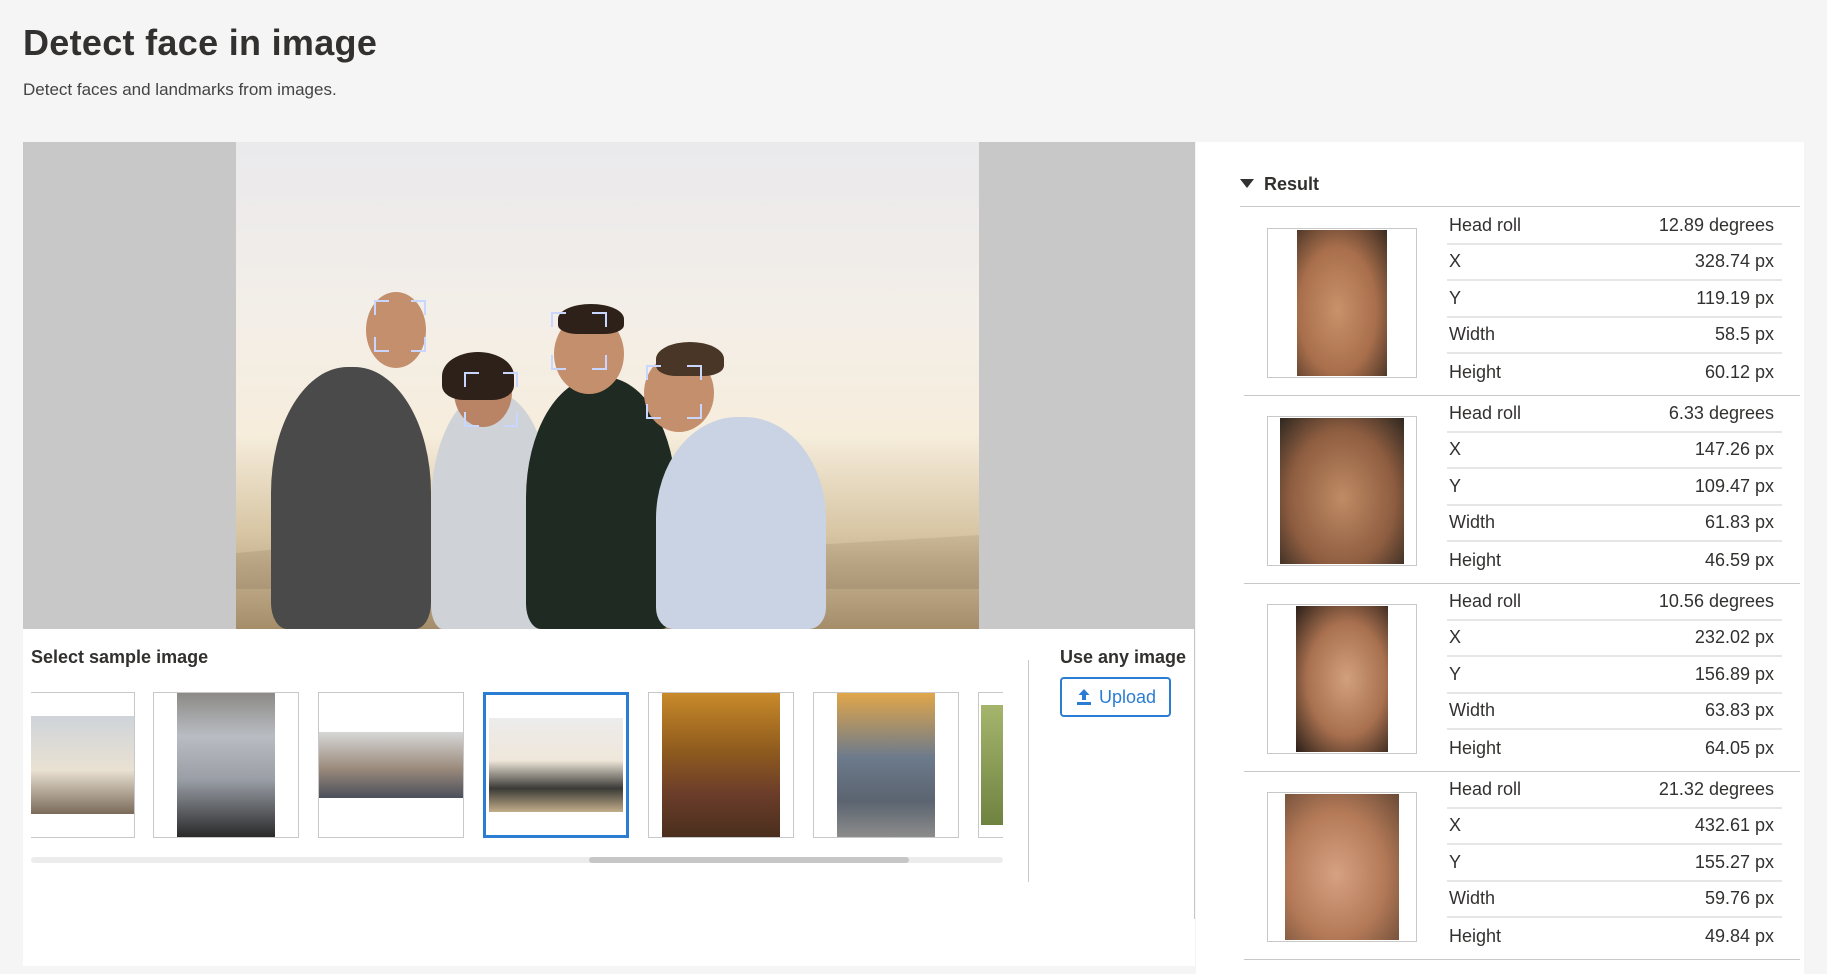 The height and width of the screenshot is (974, 1827). What do you see at coordinates (1123, 657) in the screenshot?
I see `use-any-image-label: Use any image` at bounding box center [1123, 657].